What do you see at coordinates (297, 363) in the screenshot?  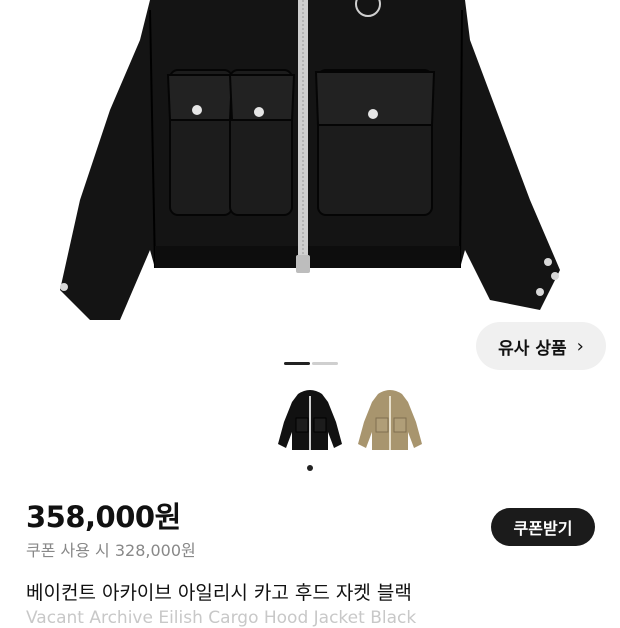 I see `gallery-indicator-active` at bounding box center [297, 363].